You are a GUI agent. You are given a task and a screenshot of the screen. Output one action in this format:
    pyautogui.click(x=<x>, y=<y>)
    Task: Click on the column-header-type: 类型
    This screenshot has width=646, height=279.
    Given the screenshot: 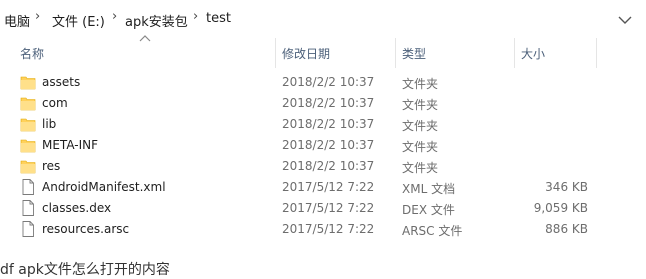 What is the action you would take?
    pyautogui.click(x=414, y=53)
    